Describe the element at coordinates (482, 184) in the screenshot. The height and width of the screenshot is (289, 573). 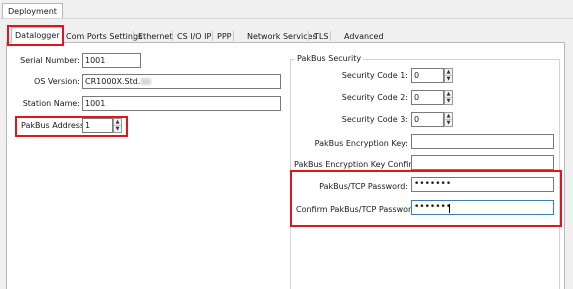
I see `tcp-password-field: •••••••` at that location.